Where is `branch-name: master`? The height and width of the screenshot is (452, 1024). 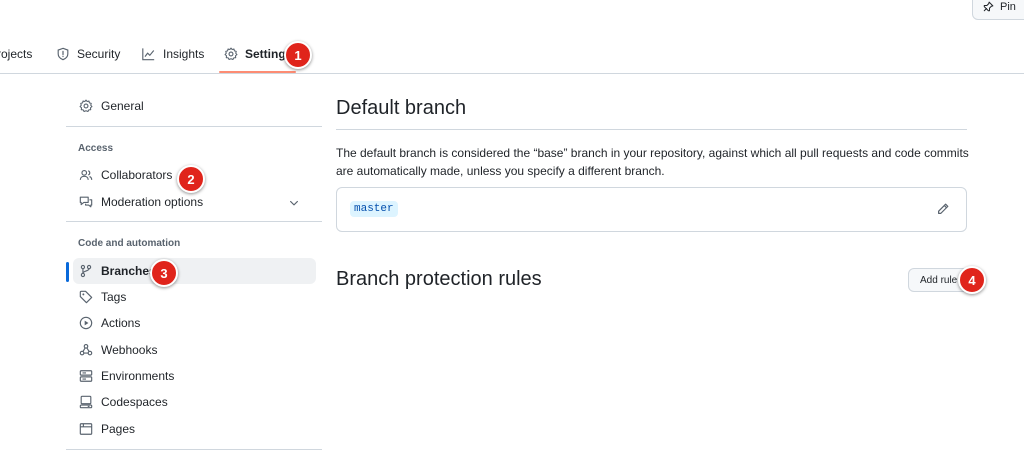
branch-name: master is located at coordinates (374, 209).